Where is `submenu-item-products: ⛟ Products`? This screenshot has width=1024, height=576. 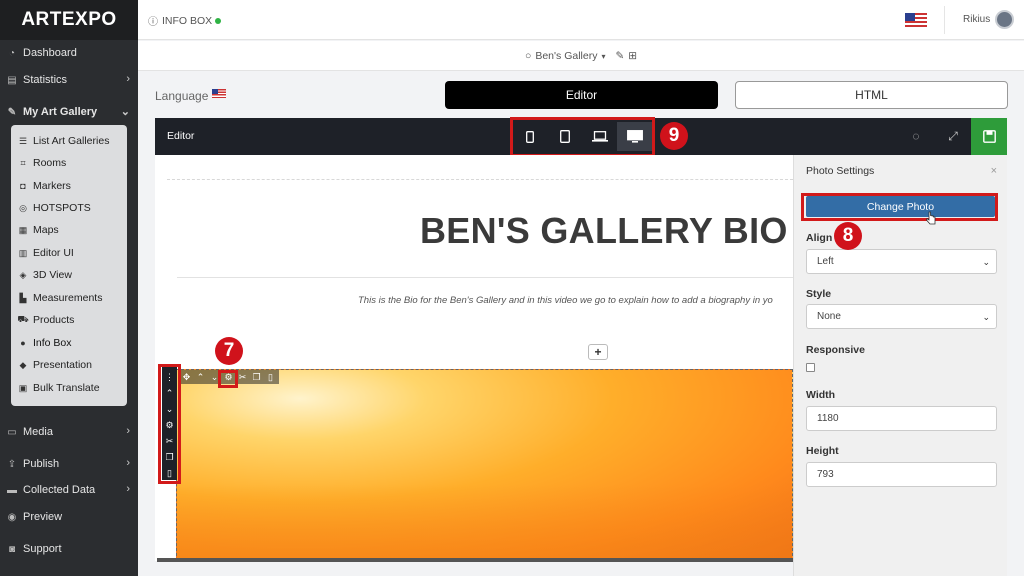 submenu-item-products: ⛟ Products is located at coordinates (46, 320).